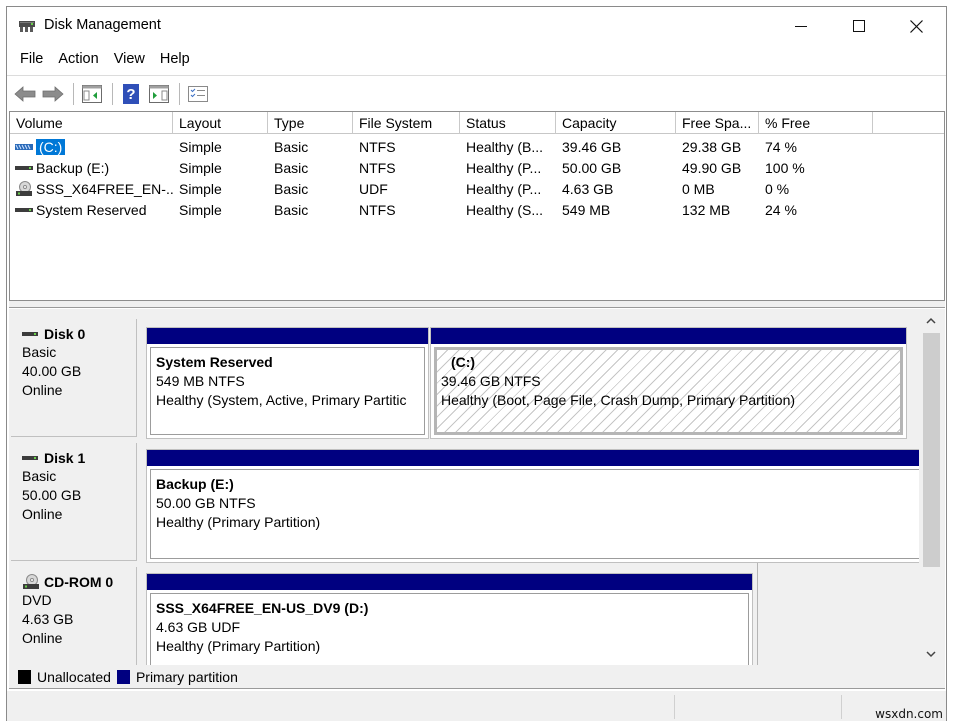  What do you see at coordinates (206, 503) in the screenshot?
I see `partition-size-fs: 50.00 GB NTFS` at bounding box center [206, 503].